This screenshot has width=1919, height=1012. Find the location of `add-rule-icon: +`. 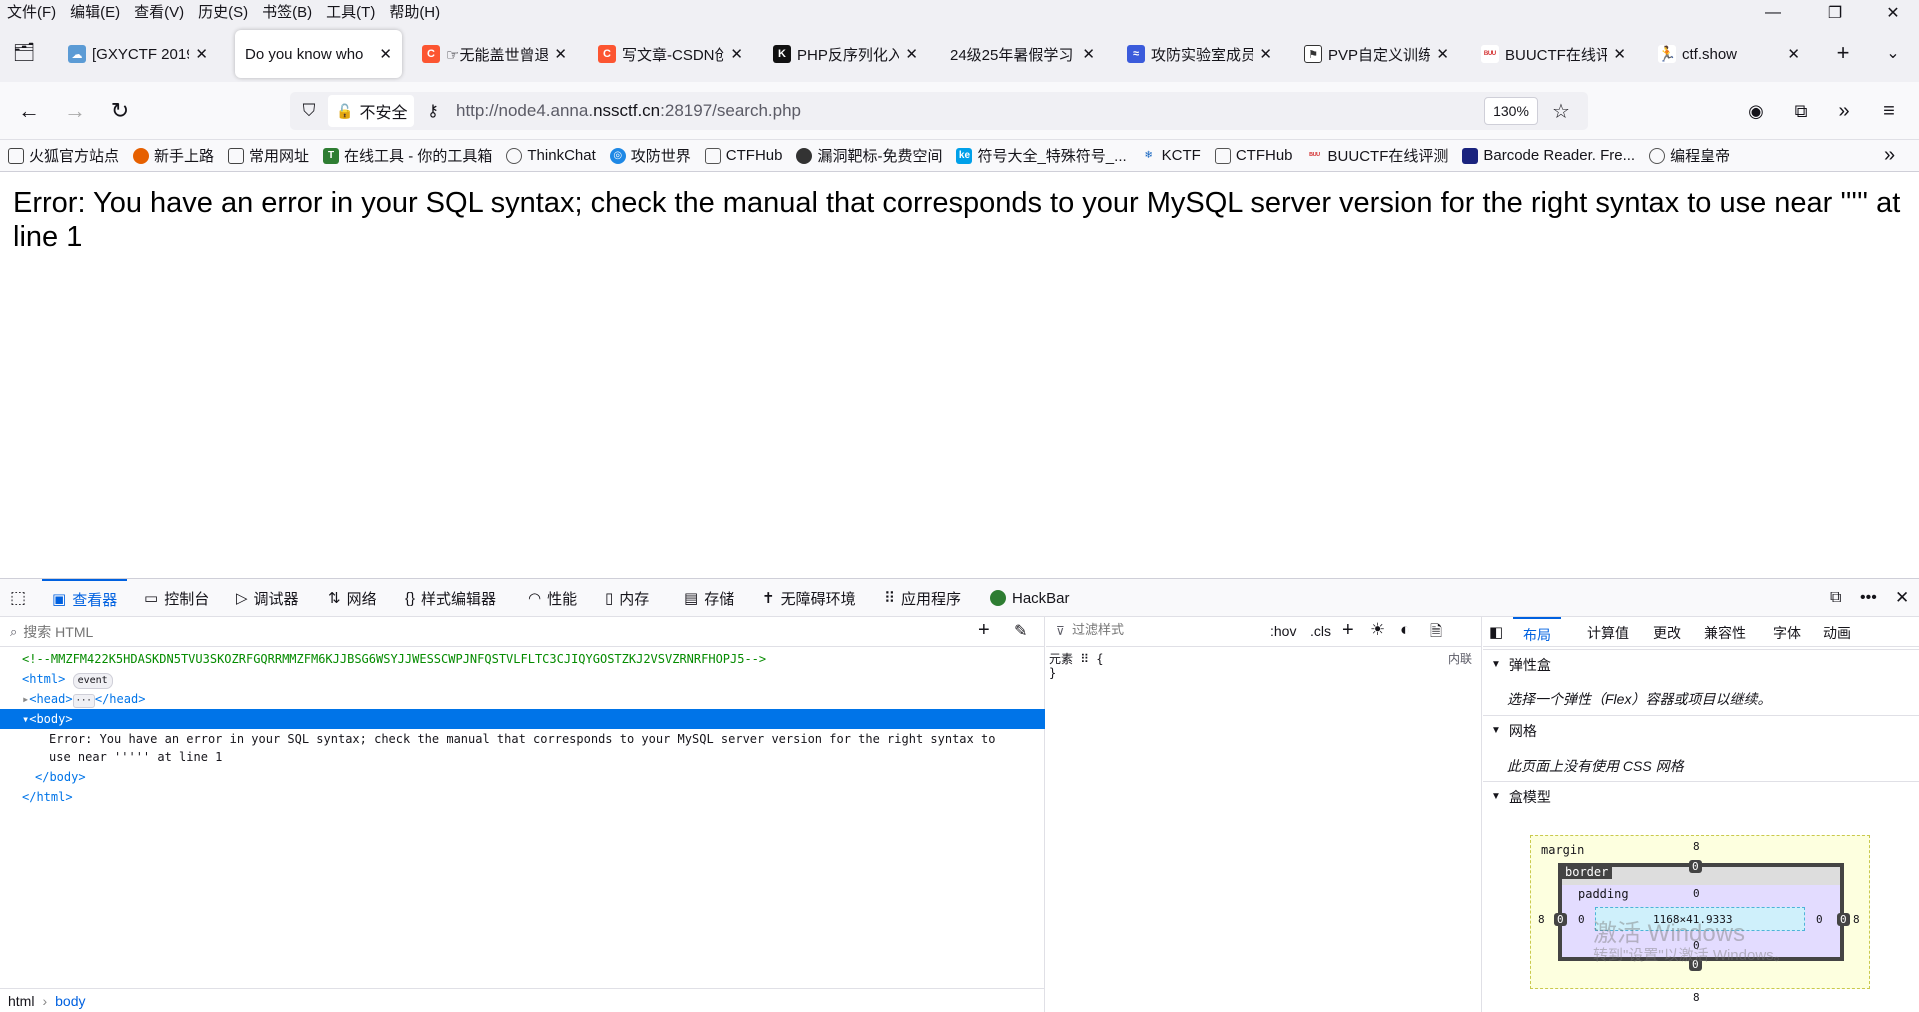

add-rule-icon: + is located at coordinates (1348, 630).